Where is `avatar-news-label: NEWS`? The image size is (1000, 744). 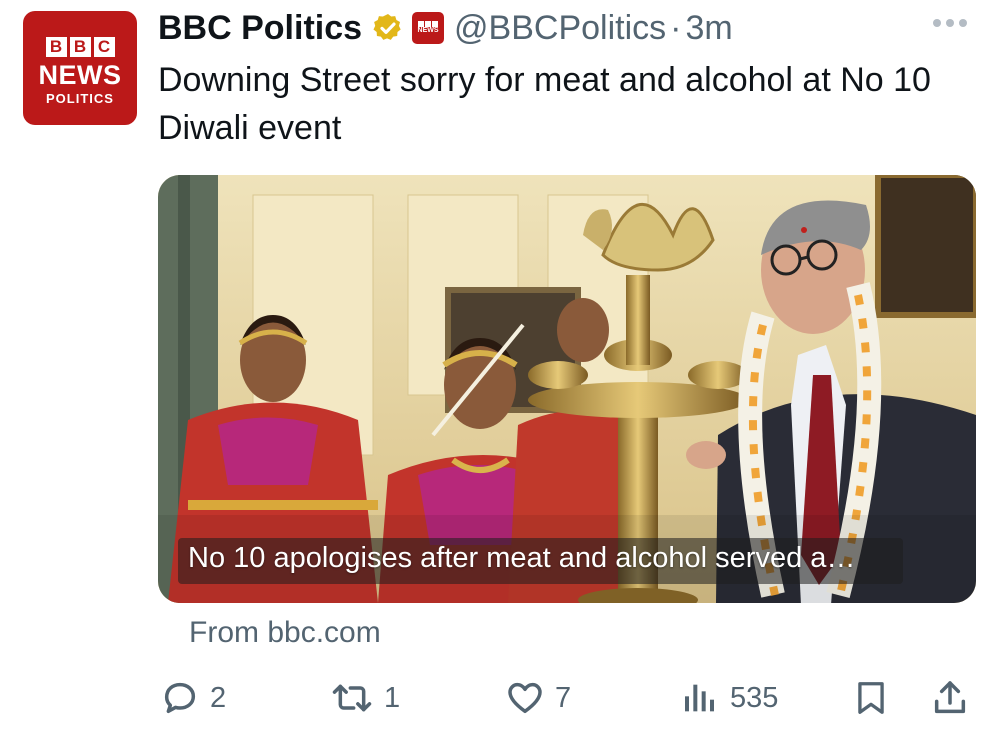
avatar-news-label: NEWS is located at coordinates (80, 74).